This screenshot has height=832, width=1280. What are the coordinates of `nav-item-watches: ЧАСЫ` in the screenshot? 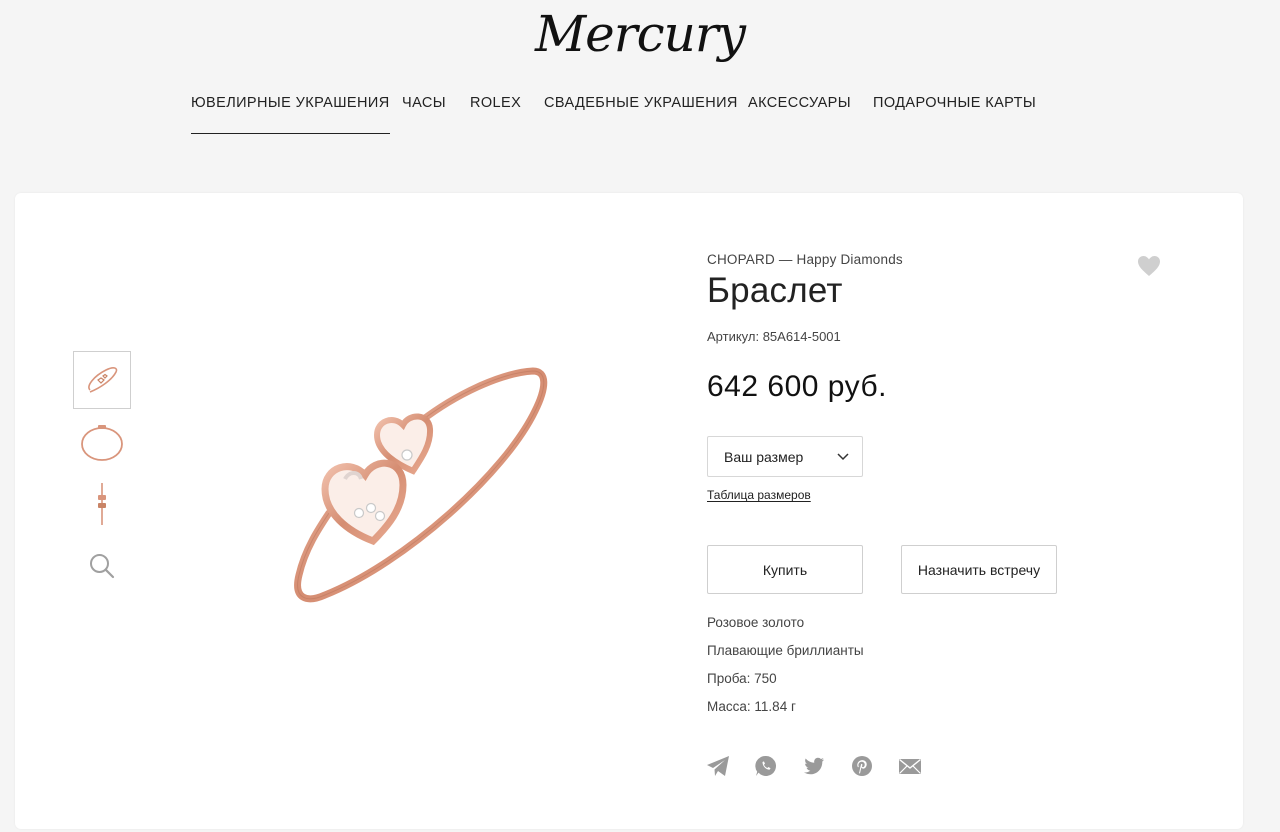 It's located at (424, 103).